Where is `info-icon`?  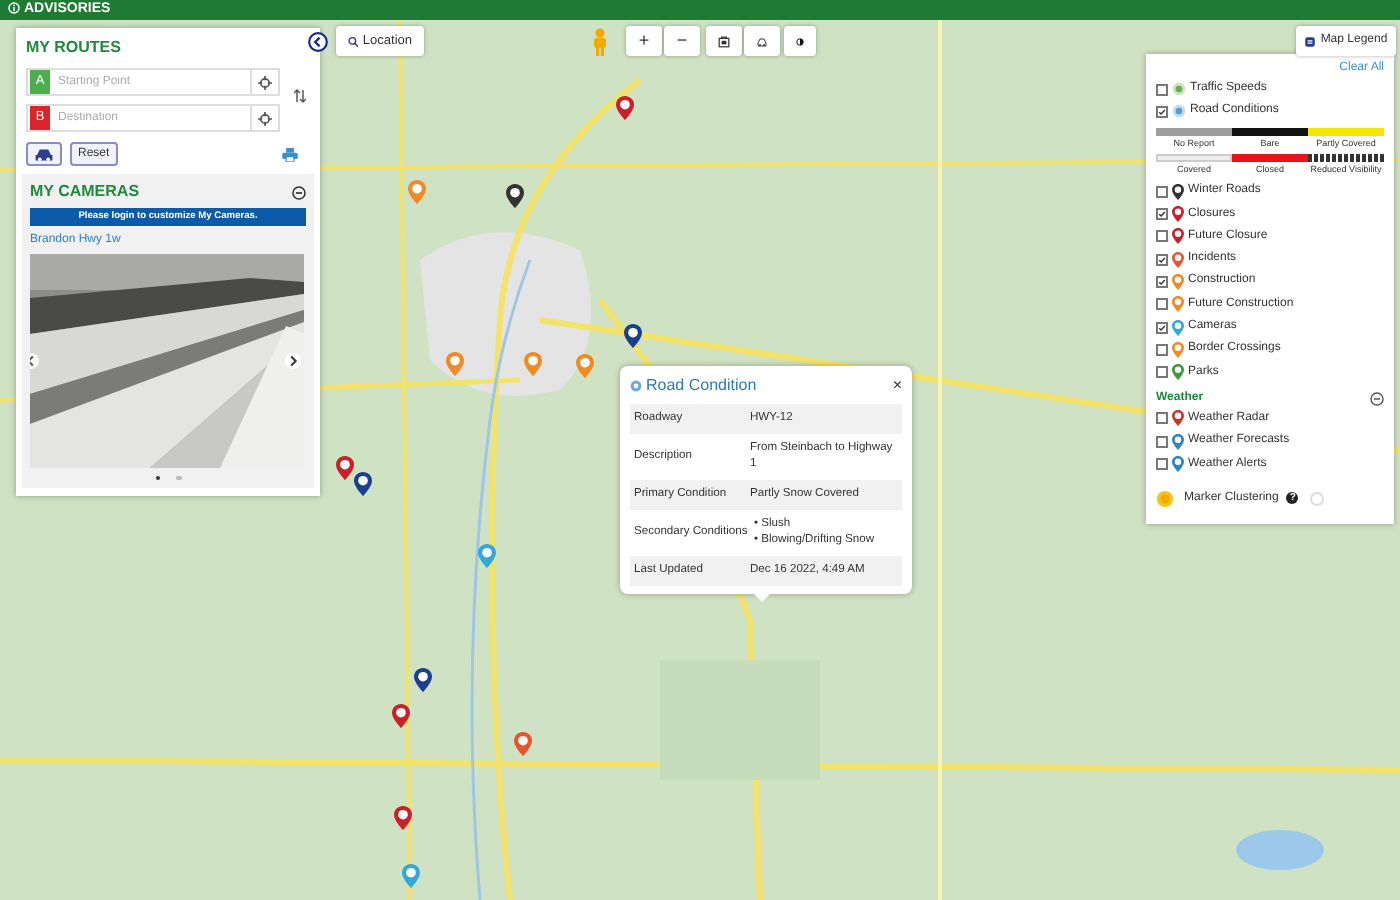
info-icon is located at coordinates (14, 8).